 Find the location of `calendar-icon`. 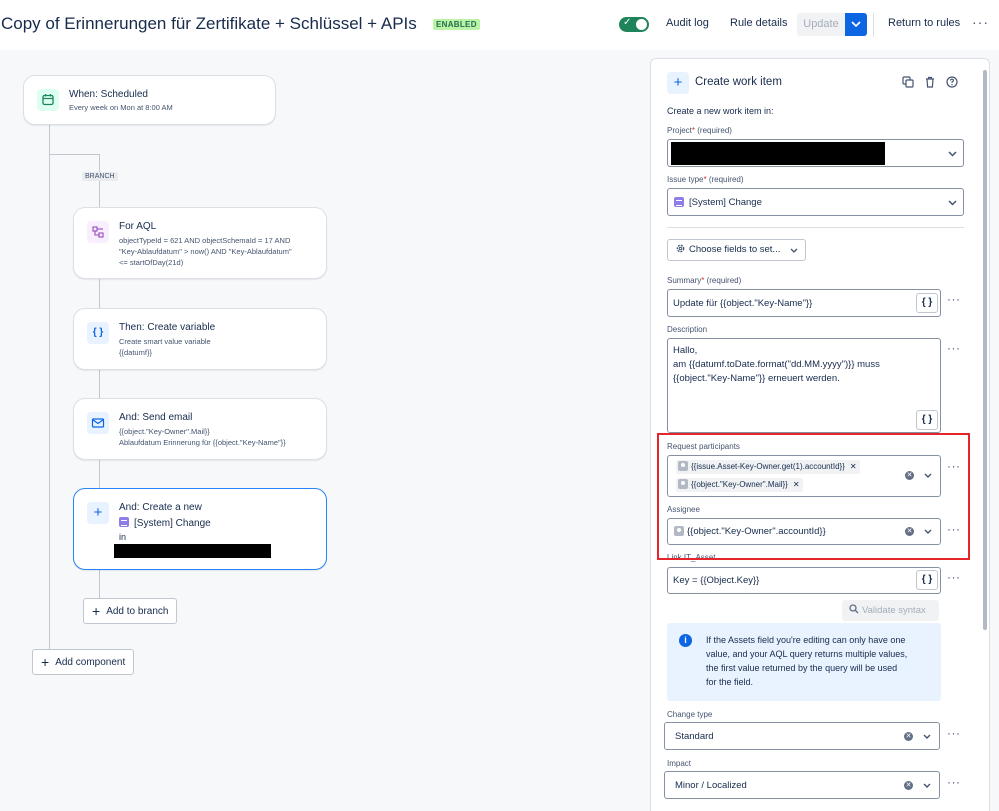

calendar-icon is located at coordinates (48, 100).